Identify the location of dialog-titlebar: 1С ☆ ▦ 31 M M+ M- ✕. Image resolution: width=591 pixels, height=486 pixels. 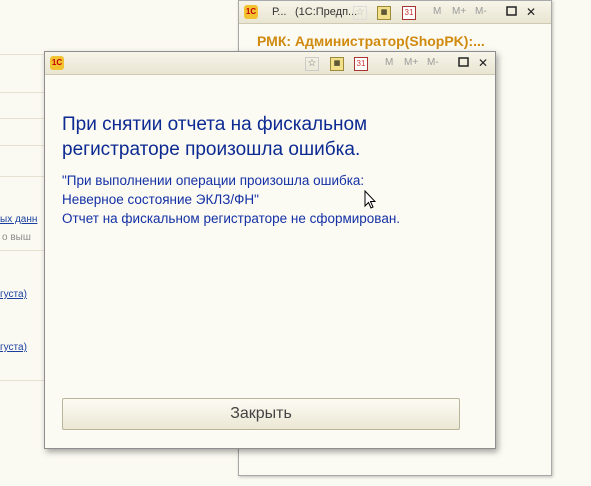
(270, 63).